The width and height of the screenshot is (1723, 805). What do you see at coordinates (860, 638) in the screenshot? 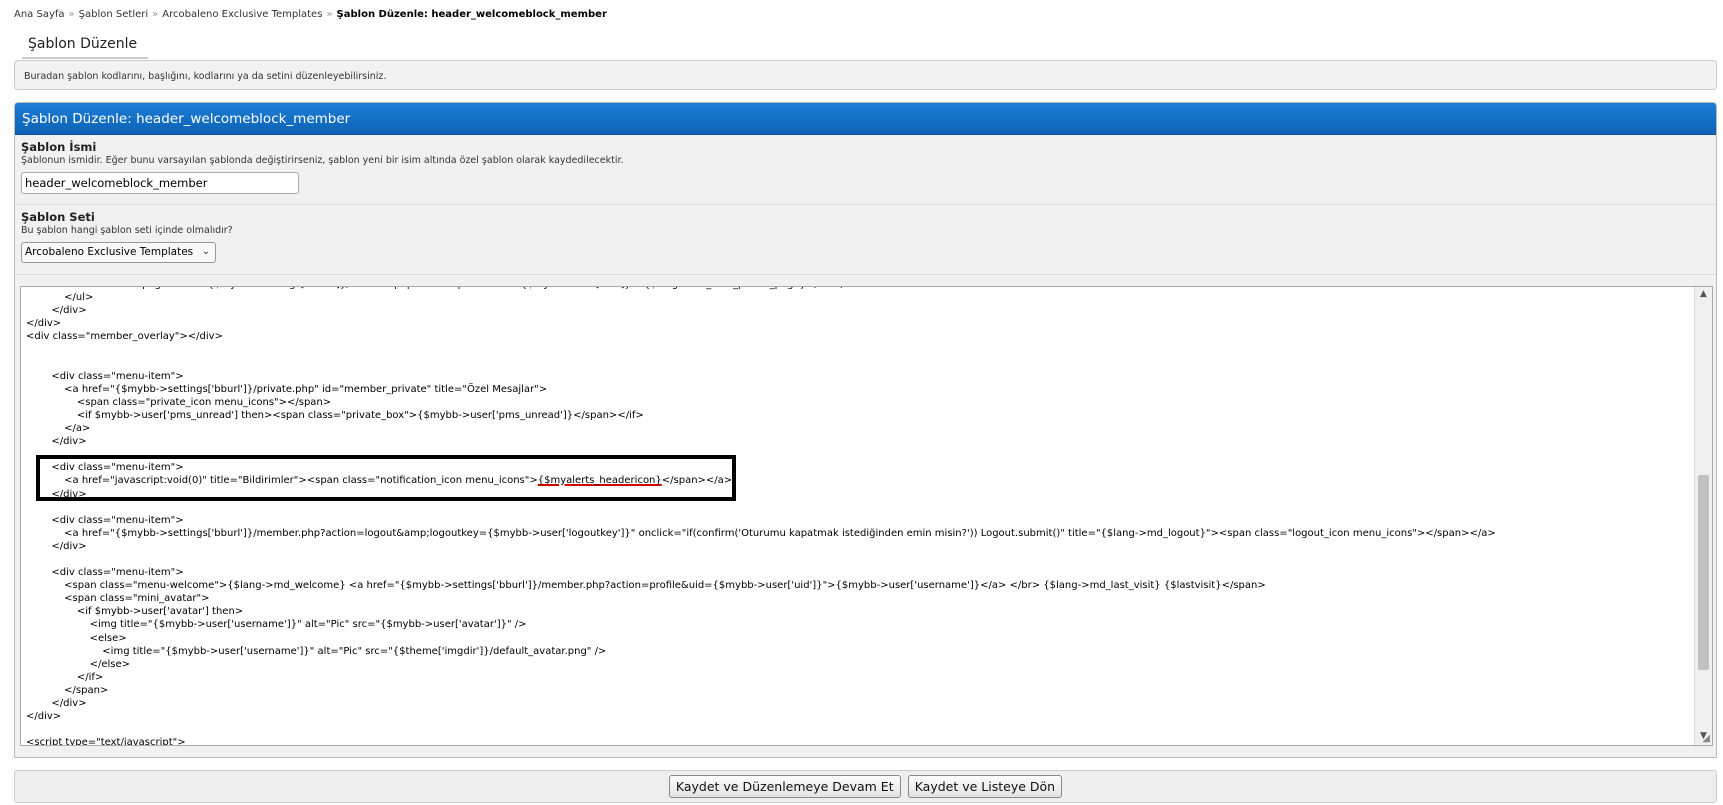
I see `code-line: <else>` at bounding box center [860, 638].